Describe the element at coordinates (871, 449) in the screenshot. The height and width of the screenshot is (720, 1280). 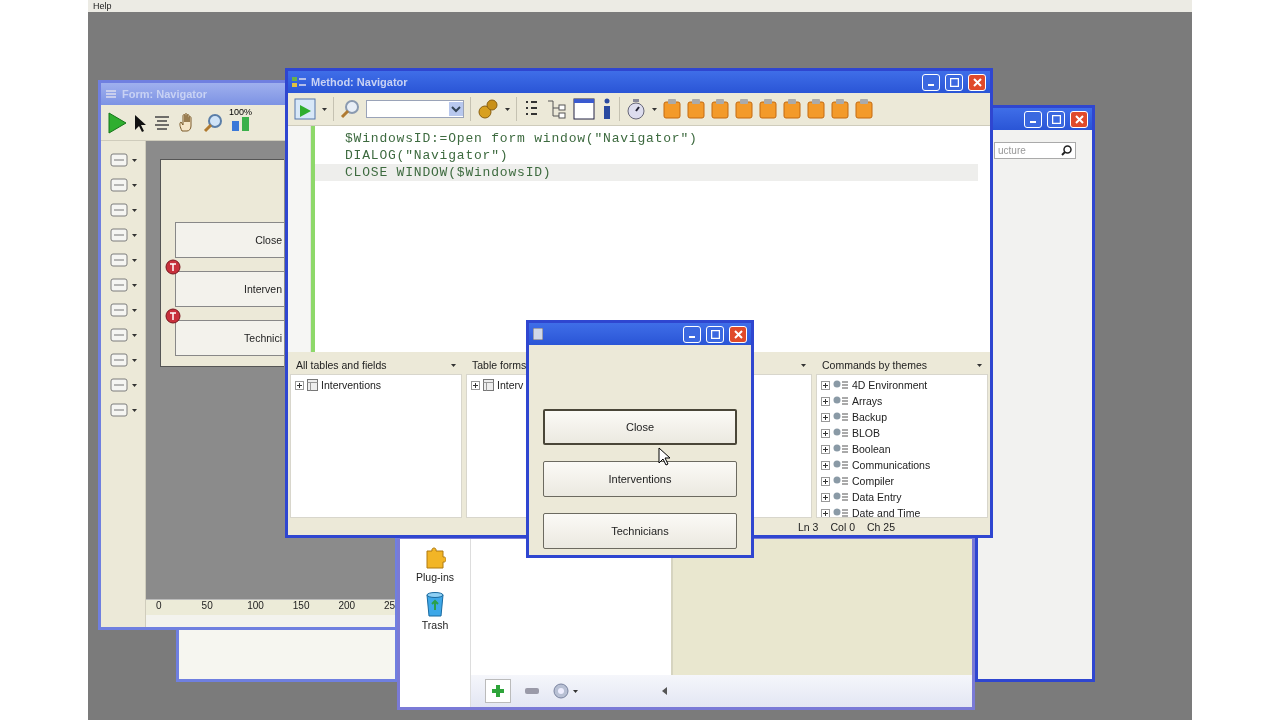
I see `list-item: Boolean` at that location.